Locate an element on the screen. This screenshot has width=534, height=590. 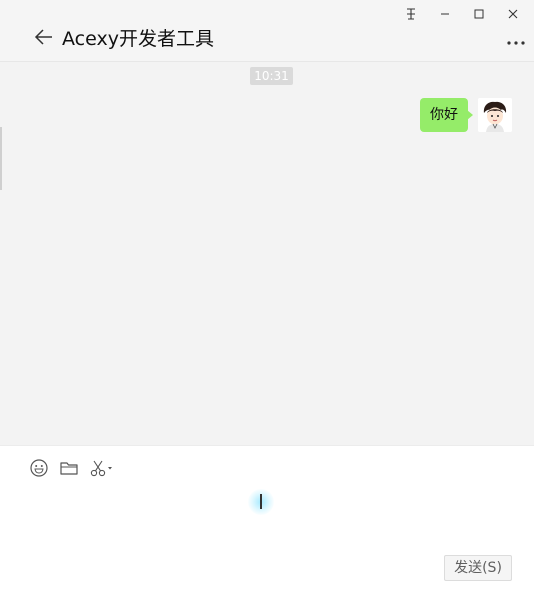
pin-button is located at coordinates (411, 14).